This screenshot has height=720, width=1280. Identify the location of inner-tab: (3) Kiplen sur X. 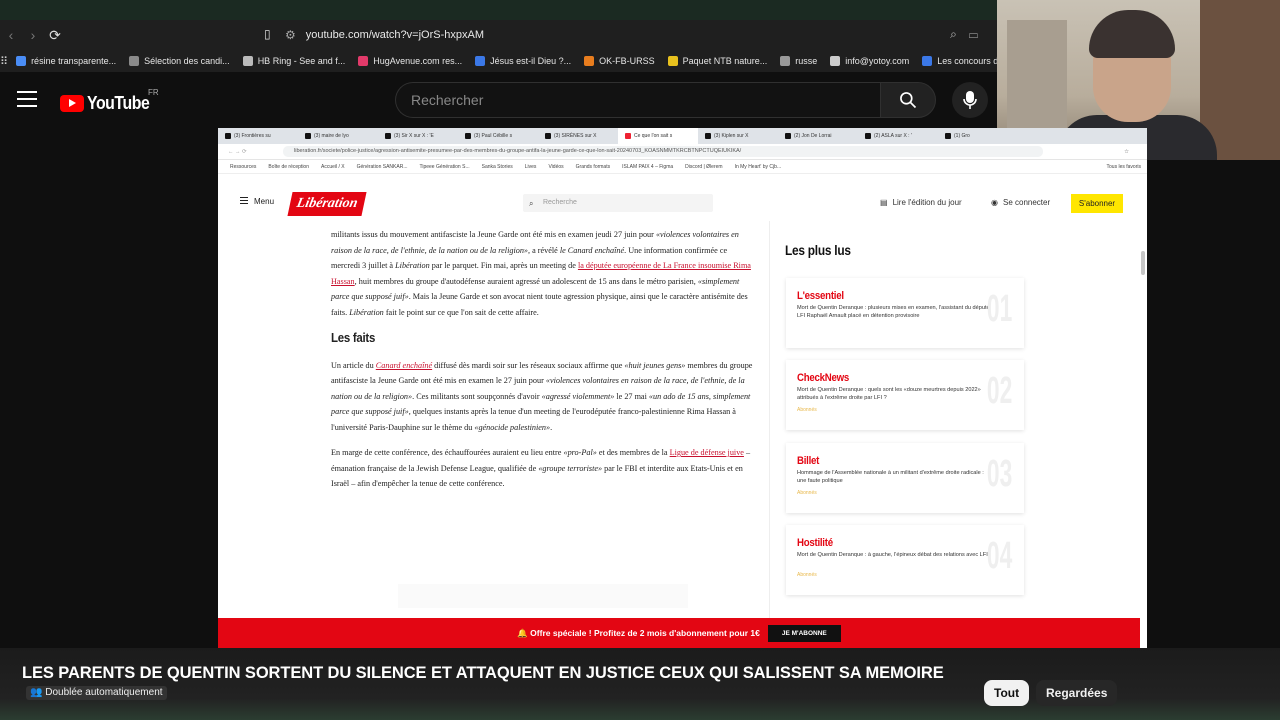
(738, 136).